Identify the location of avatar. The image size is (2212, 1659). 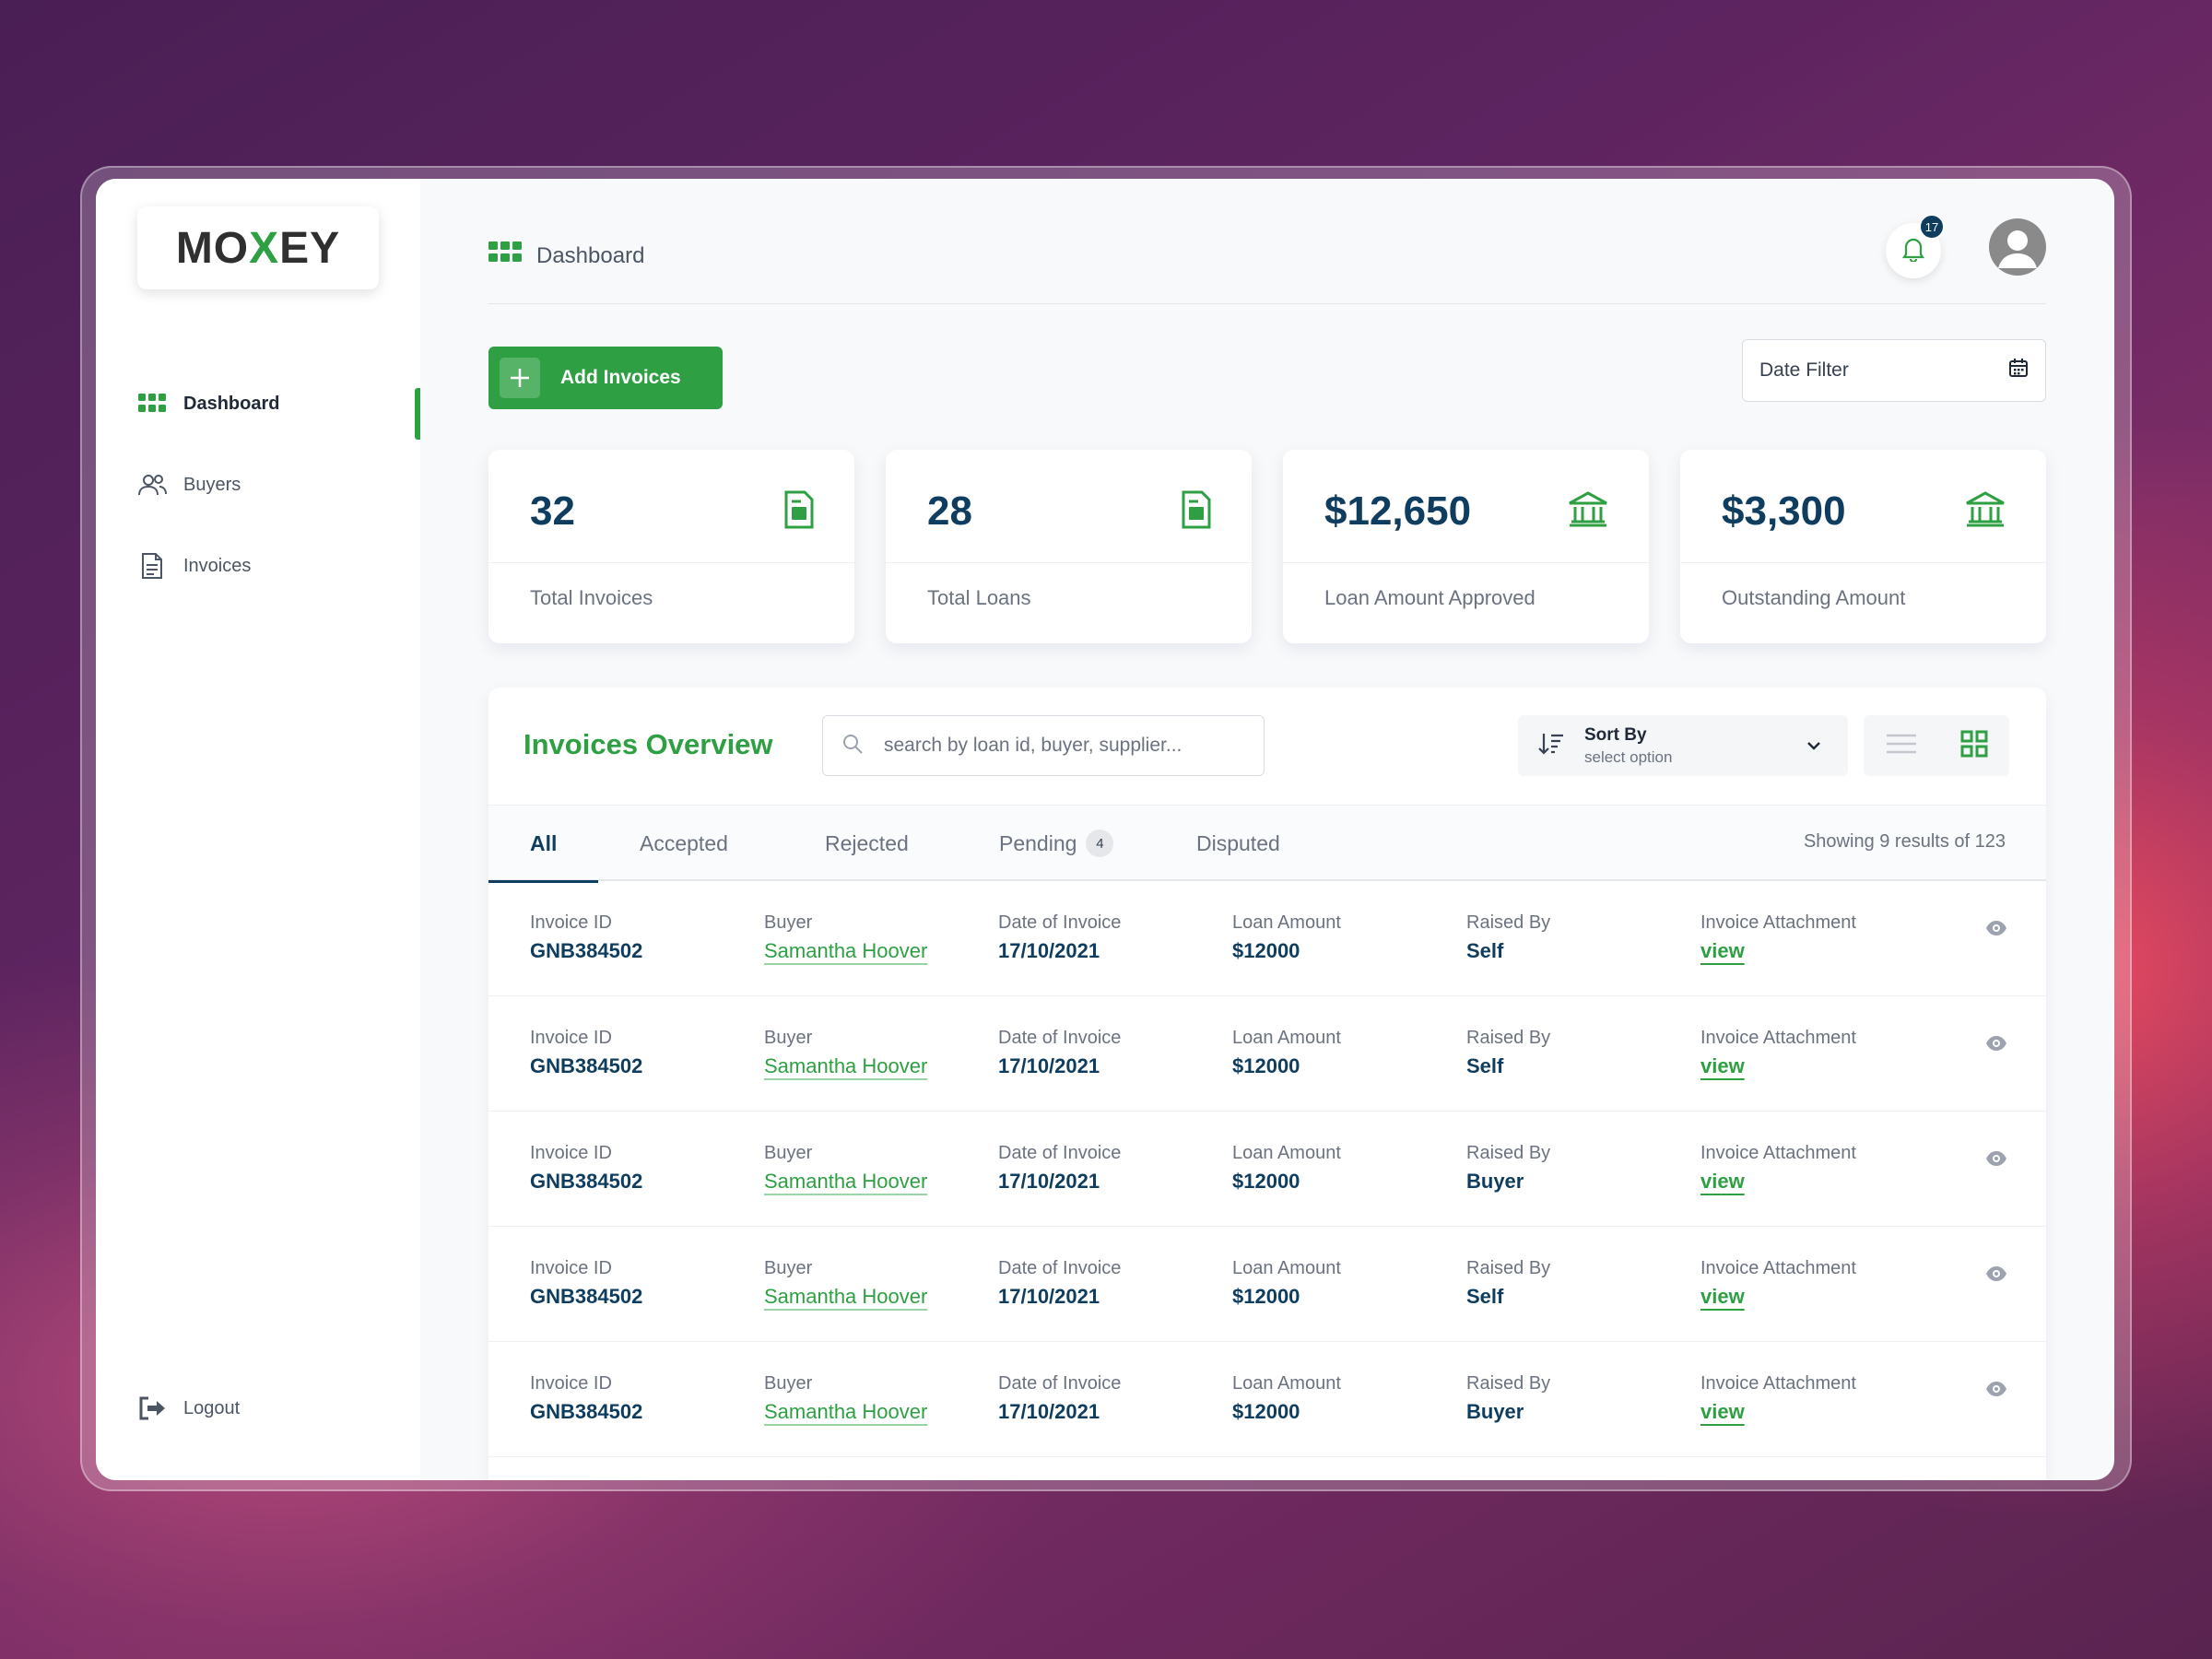
(2017, 247).